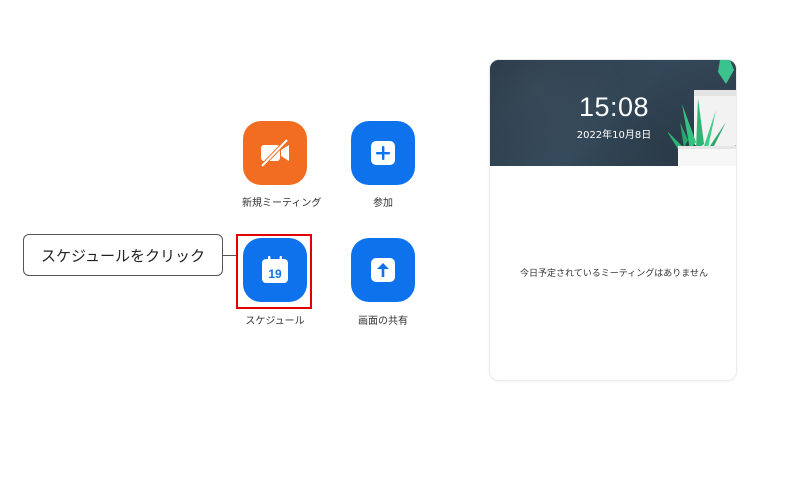  I want to click on upload-arrow-icon, so click(383, 270).